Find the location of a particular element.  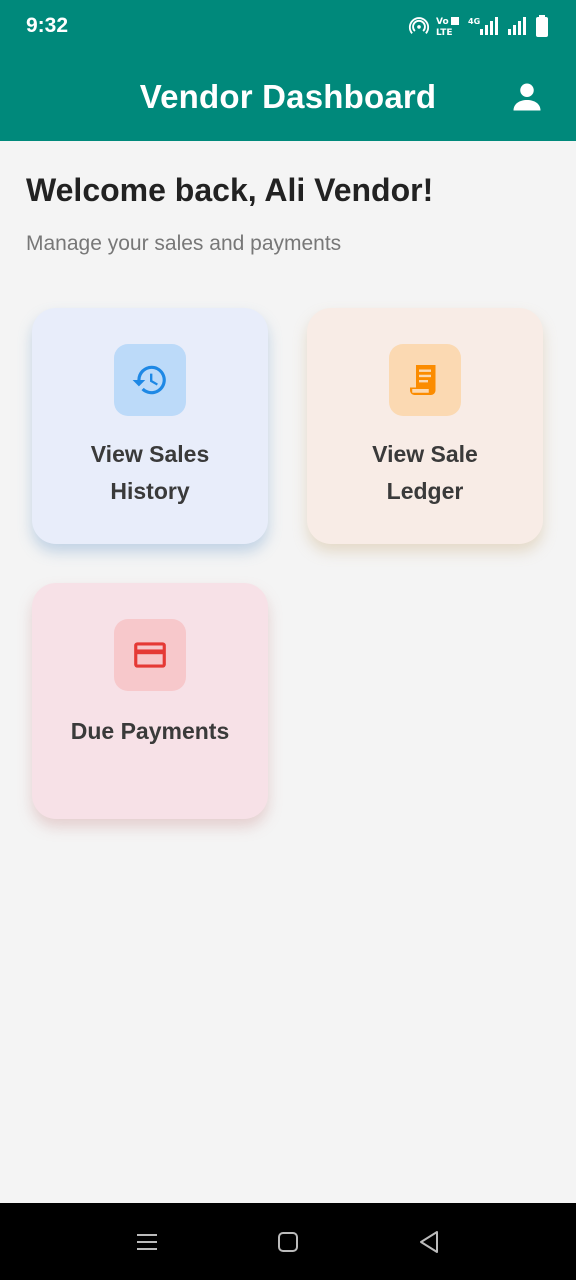

welcome-subtitle: Manage your sales and payments is located at coordinates (184, 243).